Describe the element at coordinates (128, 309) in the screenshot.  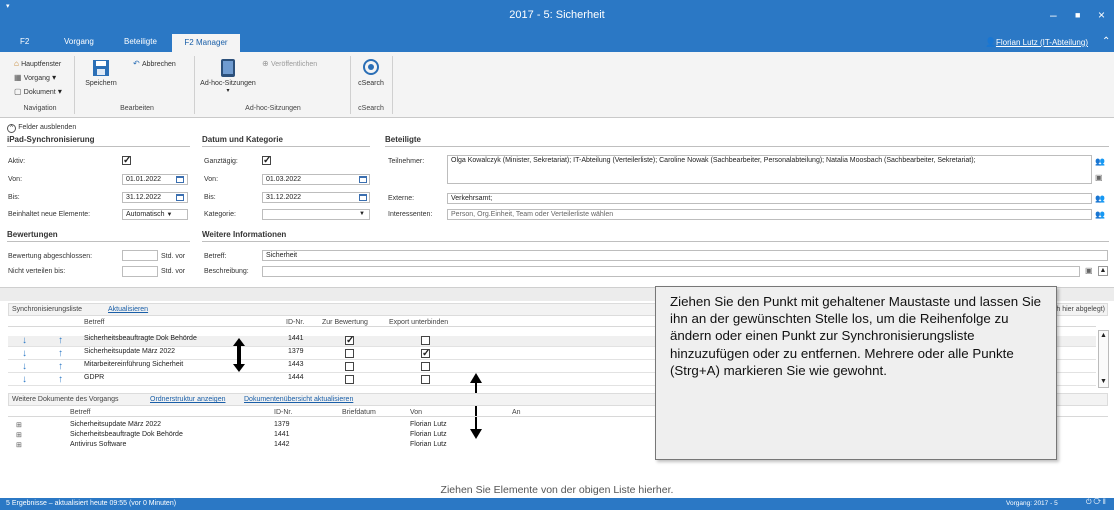
I see `sync-refresh-link: Aktualisieren` at that location.